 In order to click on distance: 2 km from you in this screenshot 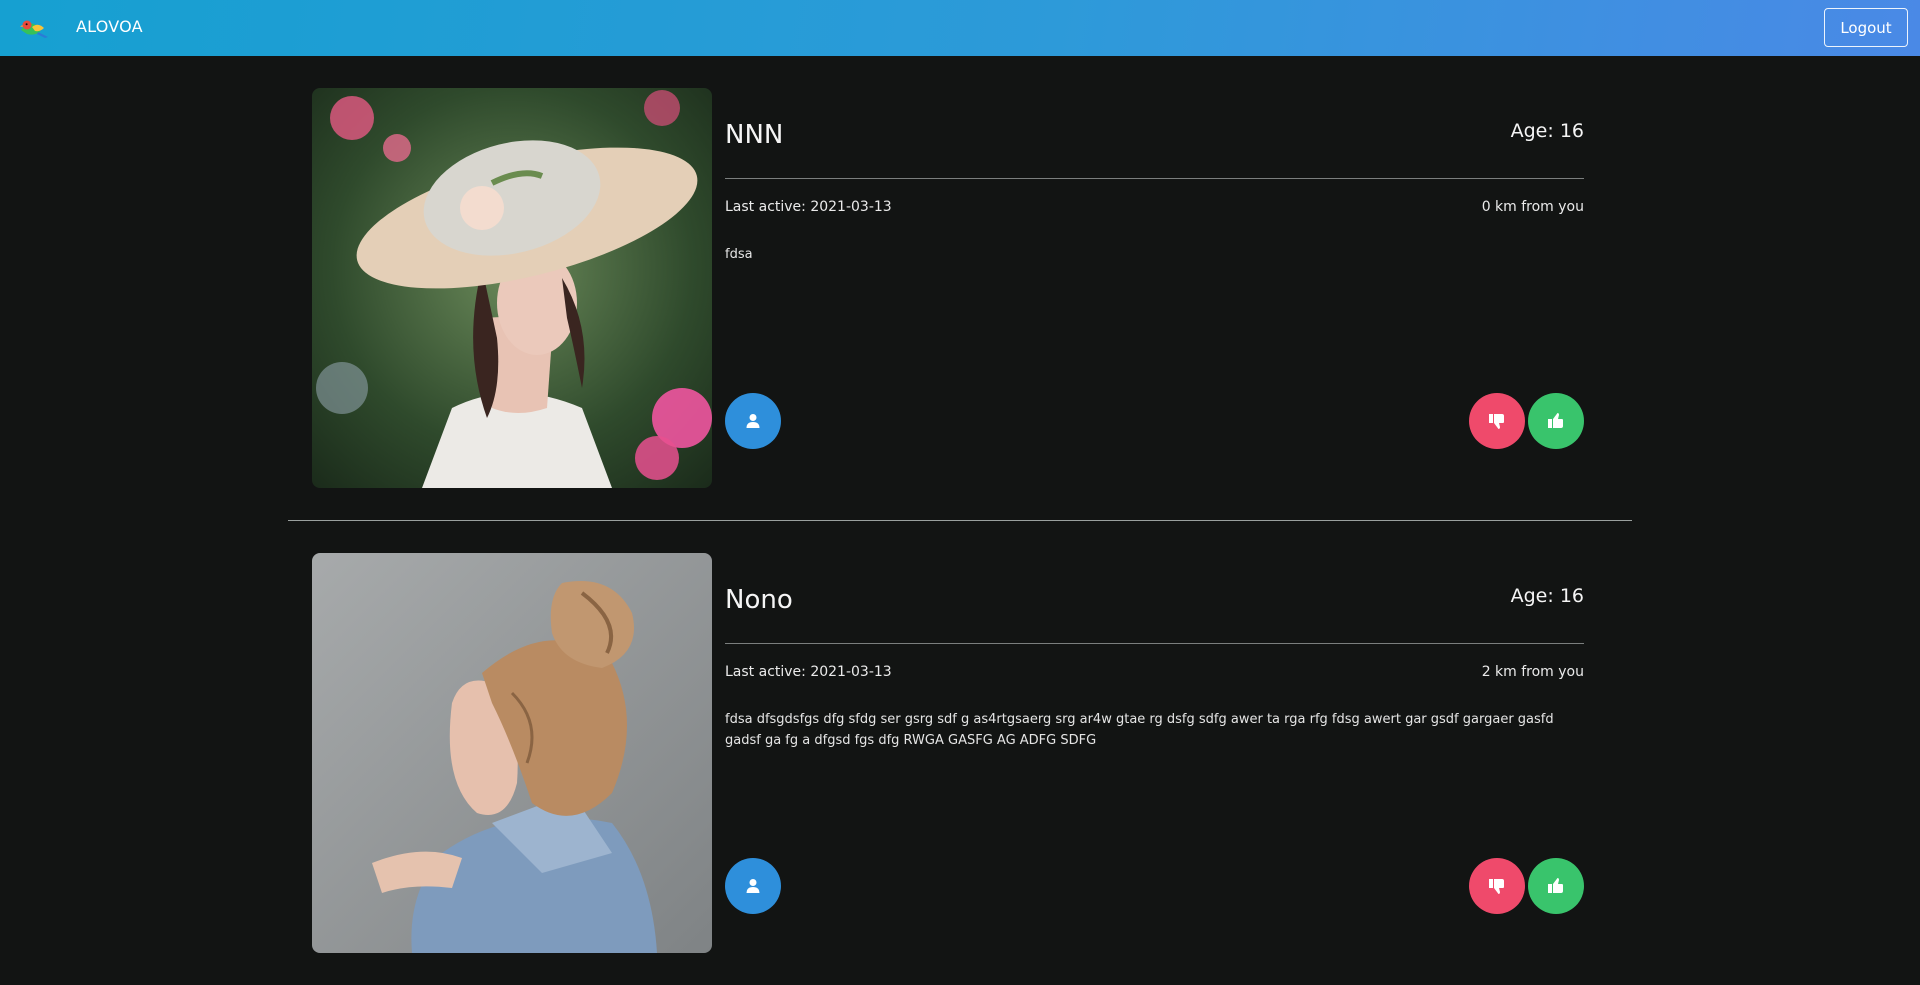, I will do `click(1532, 672)`.